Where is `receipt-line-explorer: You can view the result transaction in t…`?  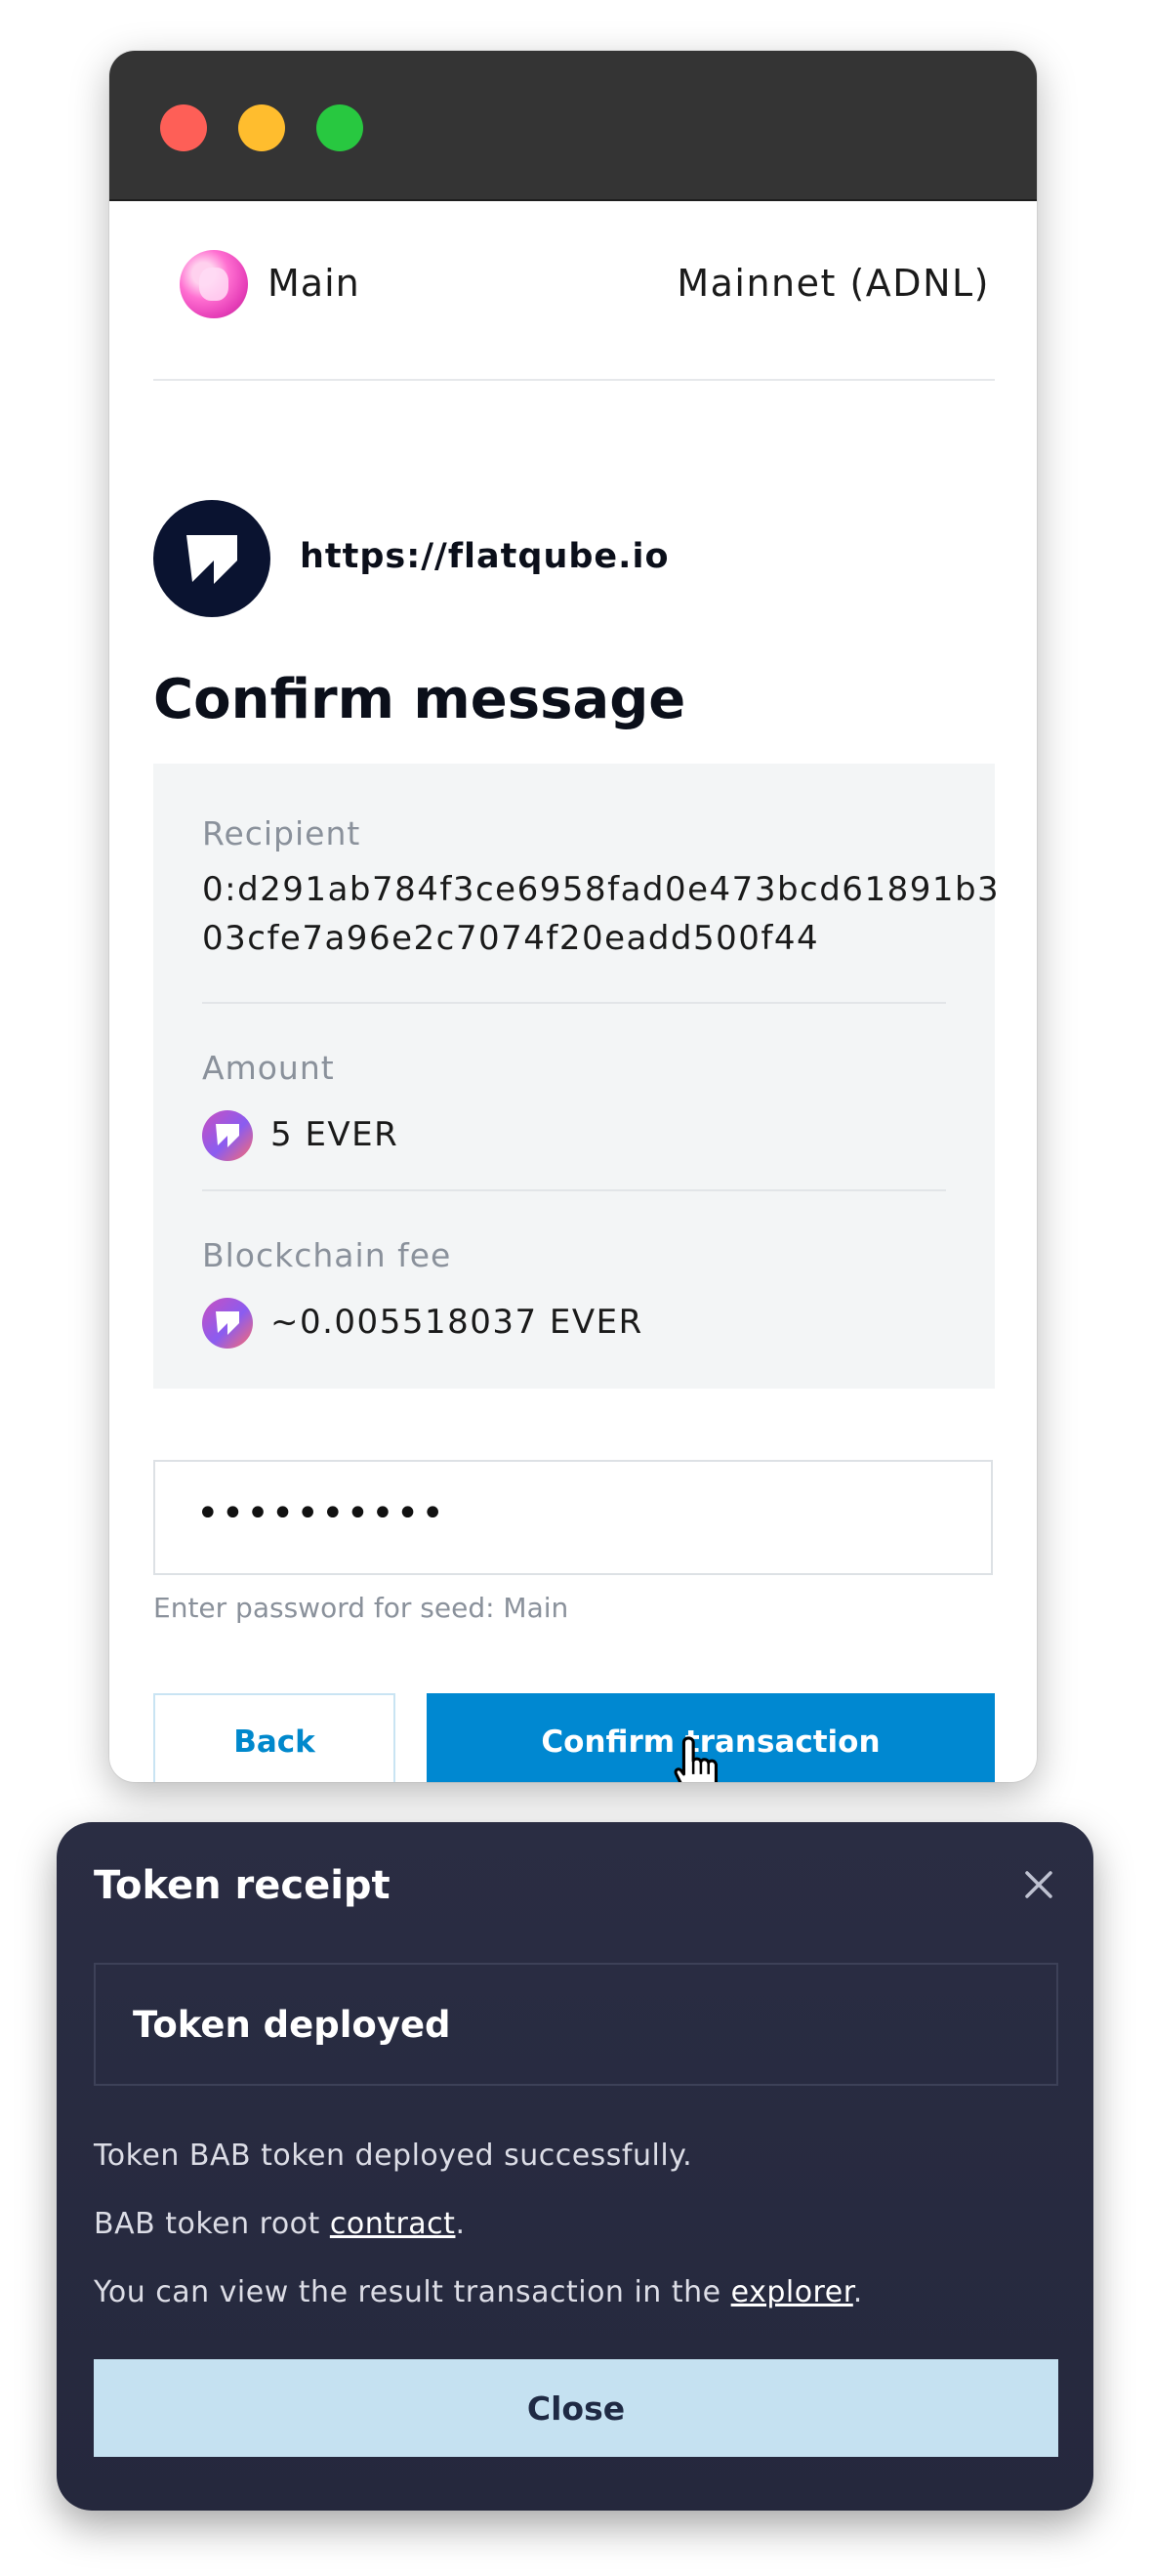
receipt-line-explorer: You can view the result transaction in t… is located at coordinates (479, 2292).